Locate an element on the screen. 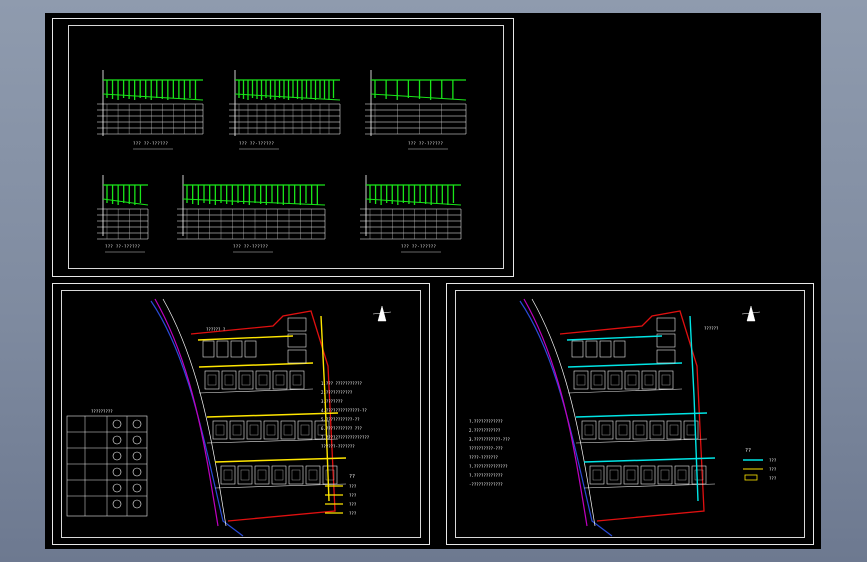 This screenshot has width=867, height=562. left-legend-item: ??? is located at coordinates (353, 504).